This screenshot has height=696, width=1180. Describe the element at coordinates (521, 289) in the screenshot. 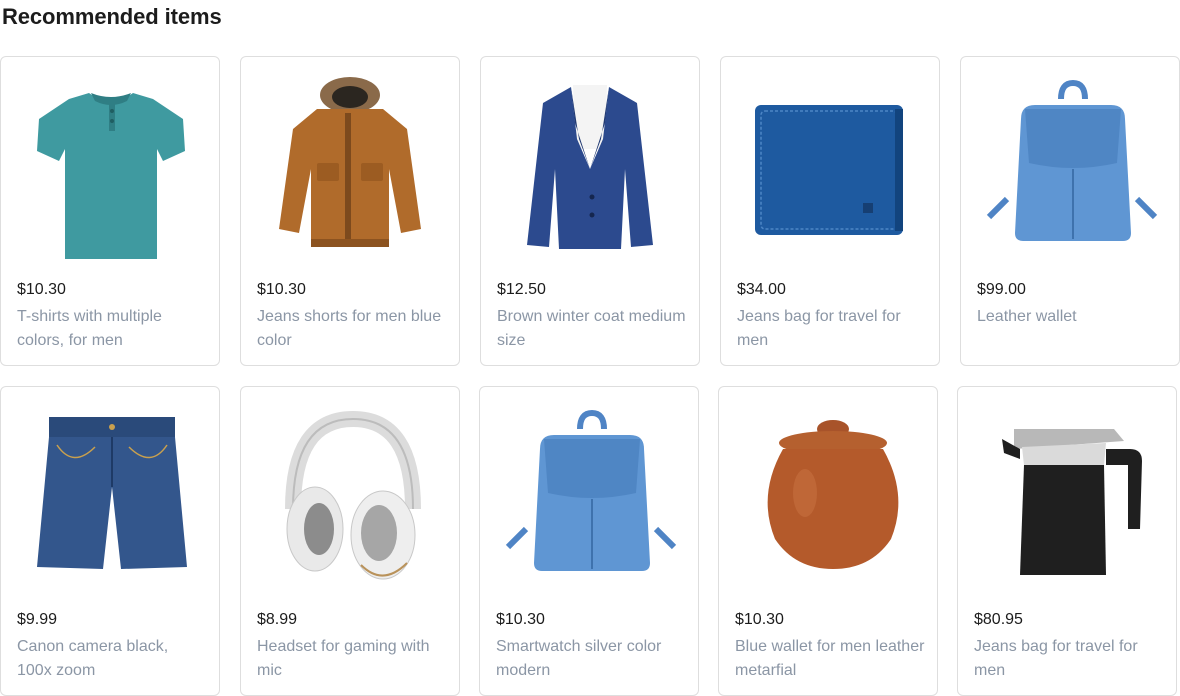

I see `item-price: $12.50` at that location.